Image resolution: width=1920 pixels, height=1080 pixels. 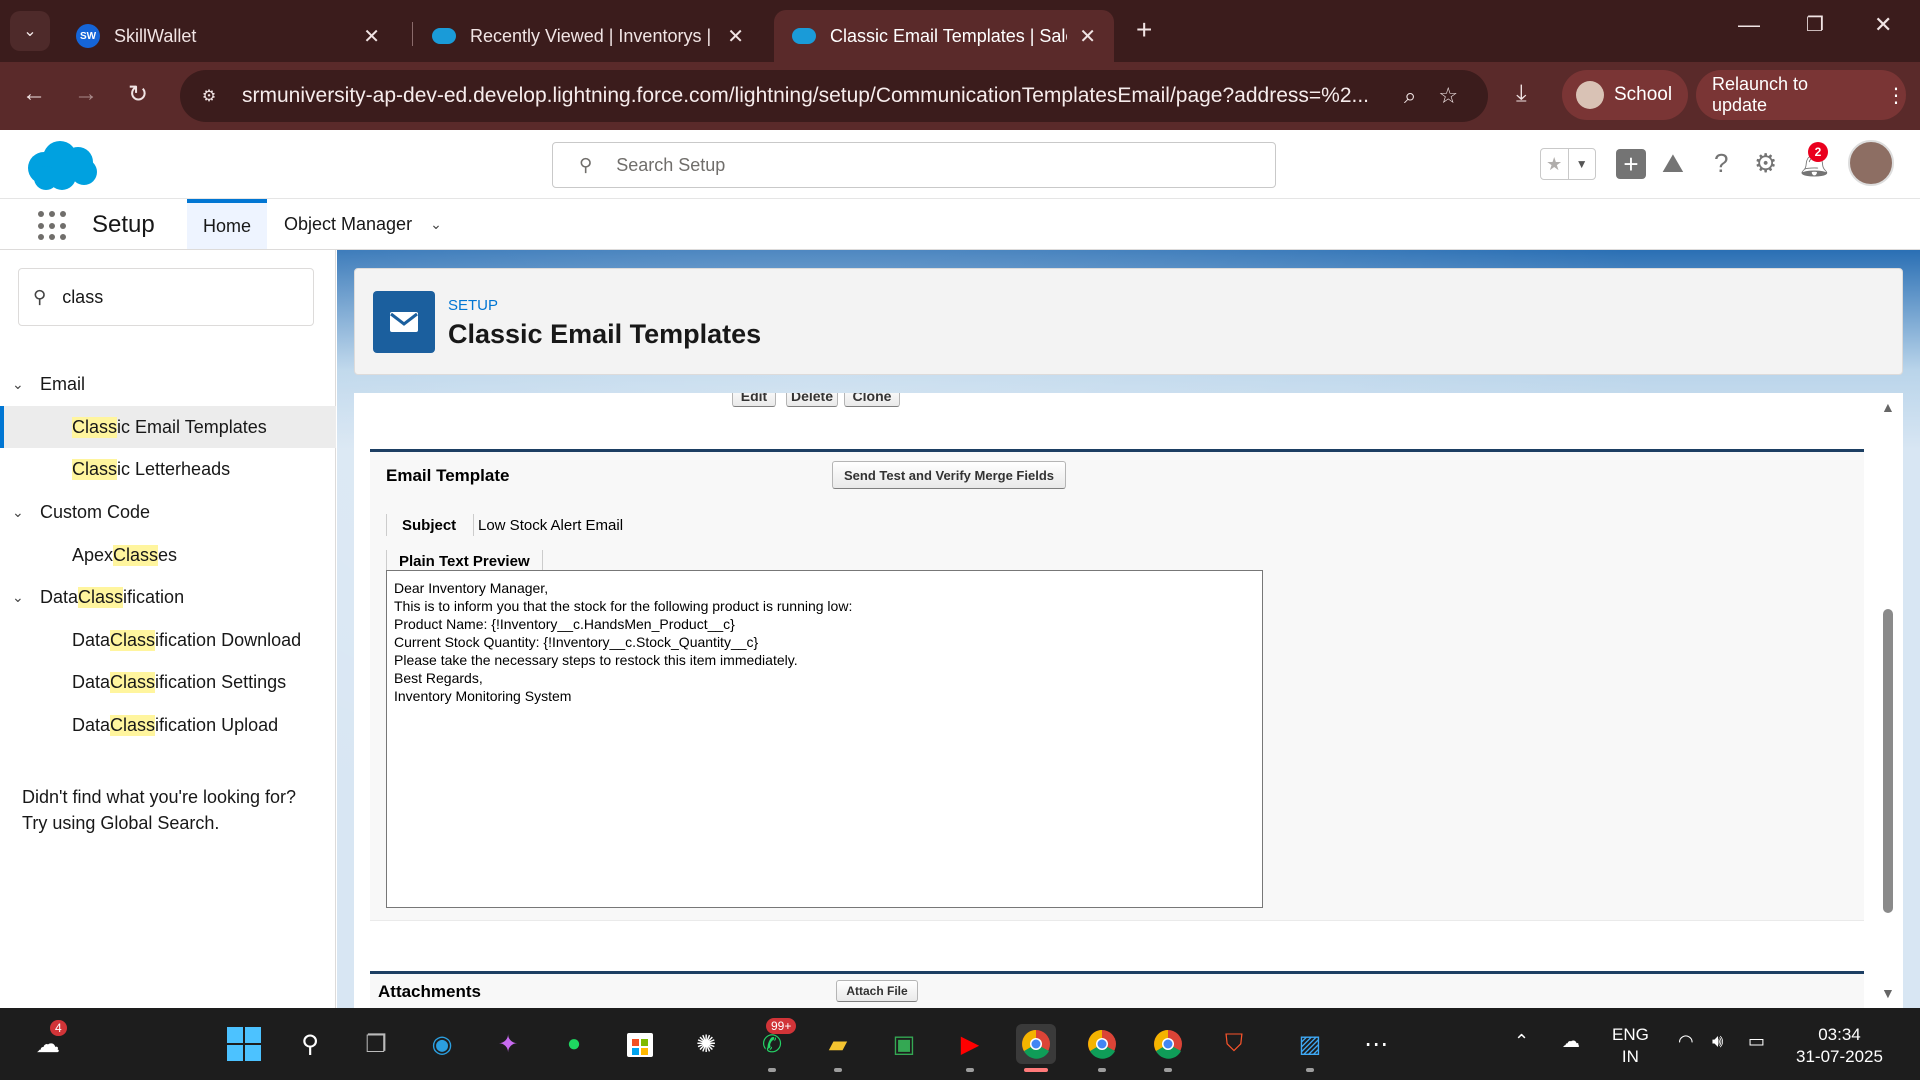 I want to click on youtube-icon: ▶, so click(x=970, y=1044).